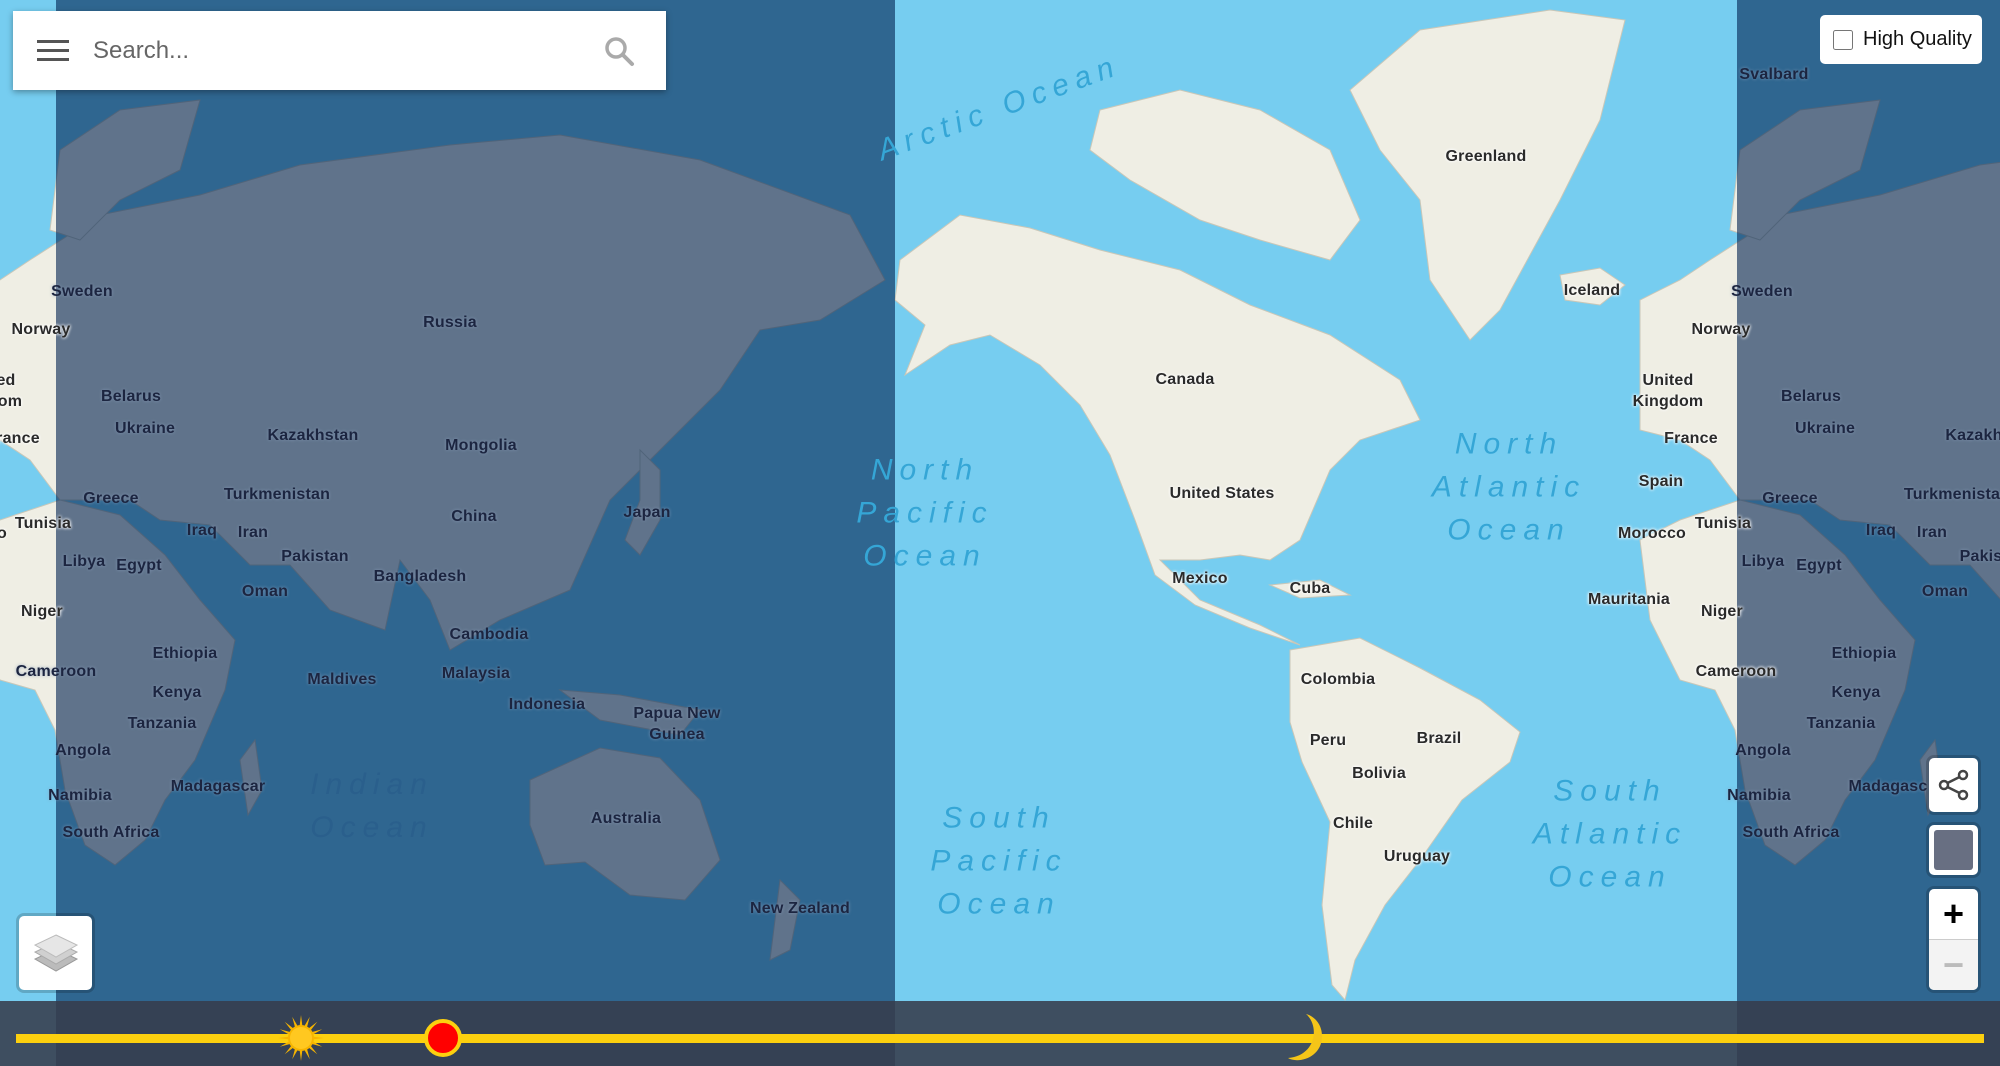 The image size is (2000, 1066). I want to click on crescent-moon-icon, so click(1305, 1037).